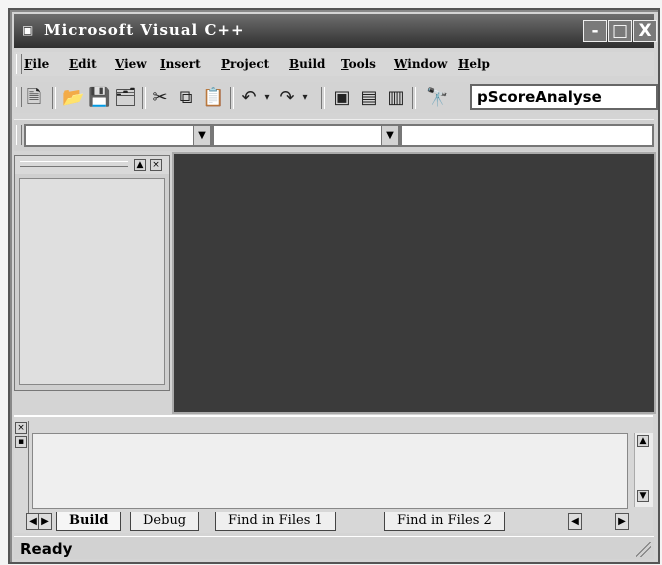  Describe the element at coordinates (620, 31) in the screenshot. I see `maximize-button: □` at that location.